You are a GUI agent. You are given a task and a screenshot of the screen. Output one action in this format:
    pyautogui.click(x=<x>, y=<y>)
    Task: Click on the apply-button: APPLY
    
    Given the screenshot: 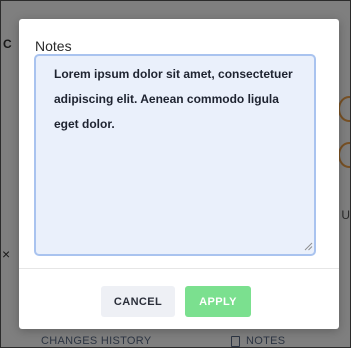 What is the action you would take?
    pyautogui.click(x=218, y=301)
    